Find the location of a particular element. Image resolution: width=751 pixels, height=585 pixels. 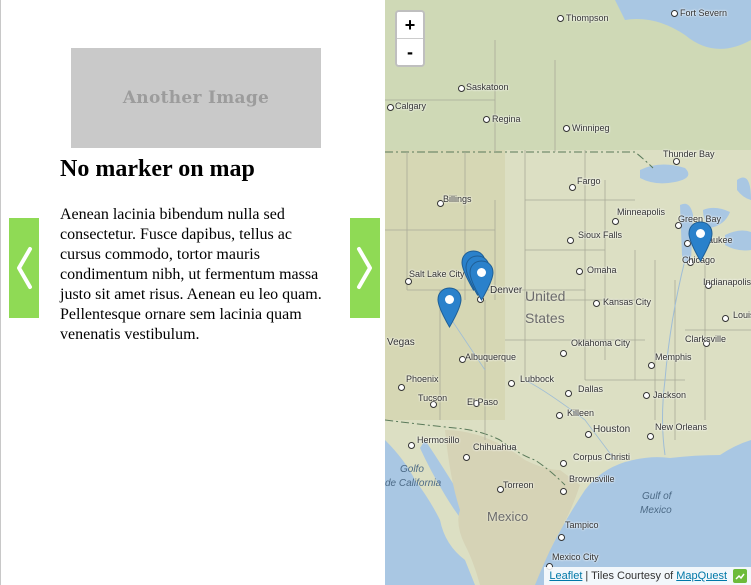

city-label: Tucson is located at coordinates (433, 398).